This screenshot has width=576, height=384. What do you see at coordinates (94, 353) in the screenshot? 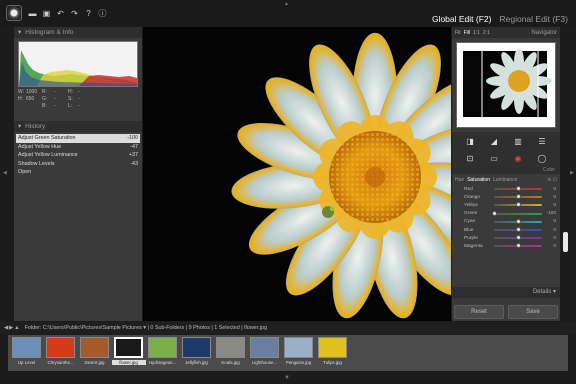
I see `filmstrip-thumbnail: Desert.jpg` at bounding box center [94, 353].